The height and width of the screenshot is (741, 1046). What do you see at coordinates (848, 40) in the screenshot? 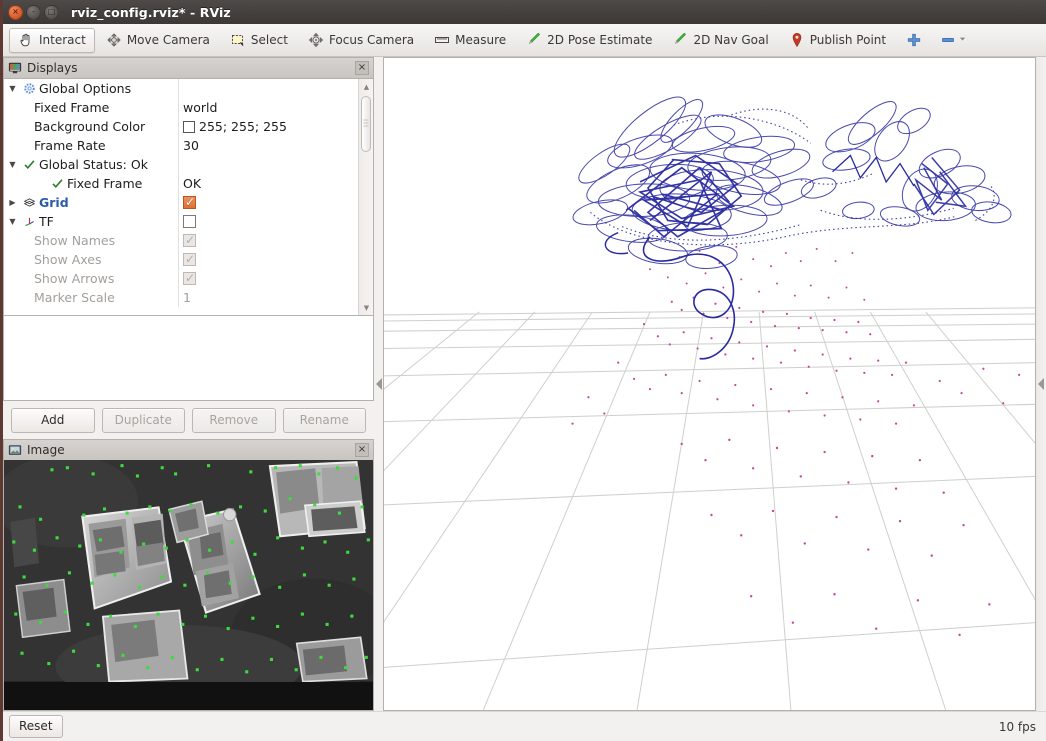
I see `tool-publish-point-label: Publish Point` at bounding box center [848, 40].